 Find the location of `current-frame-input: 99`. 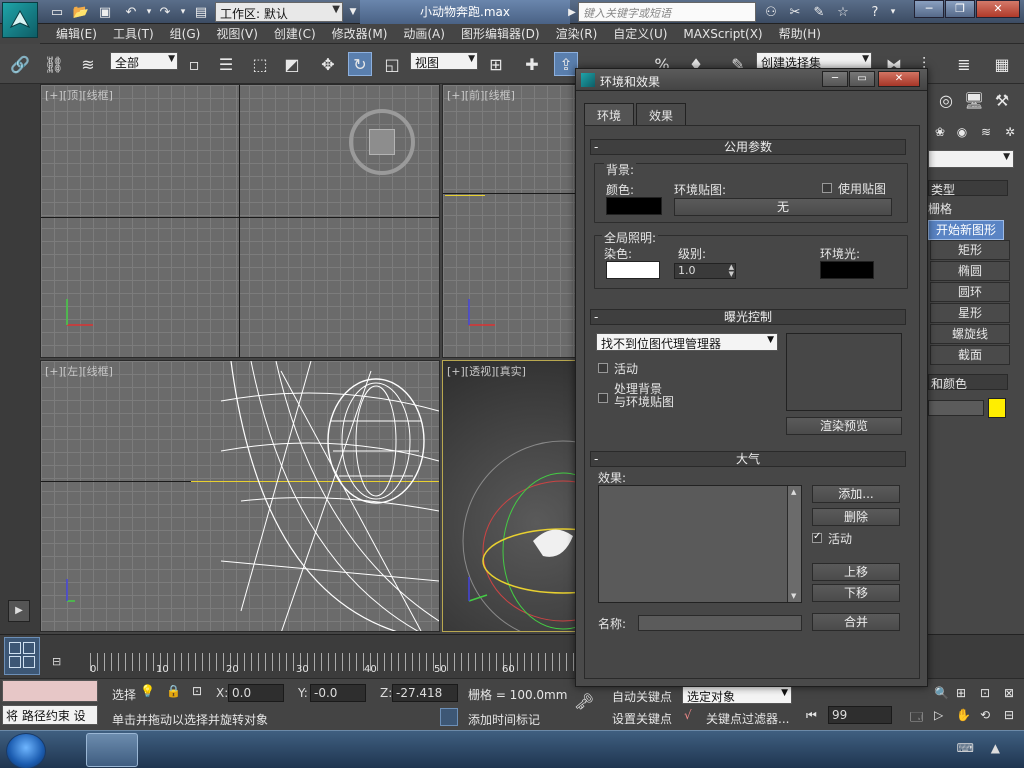

current-frame-input: 99 is located at coordinates (860, 715).